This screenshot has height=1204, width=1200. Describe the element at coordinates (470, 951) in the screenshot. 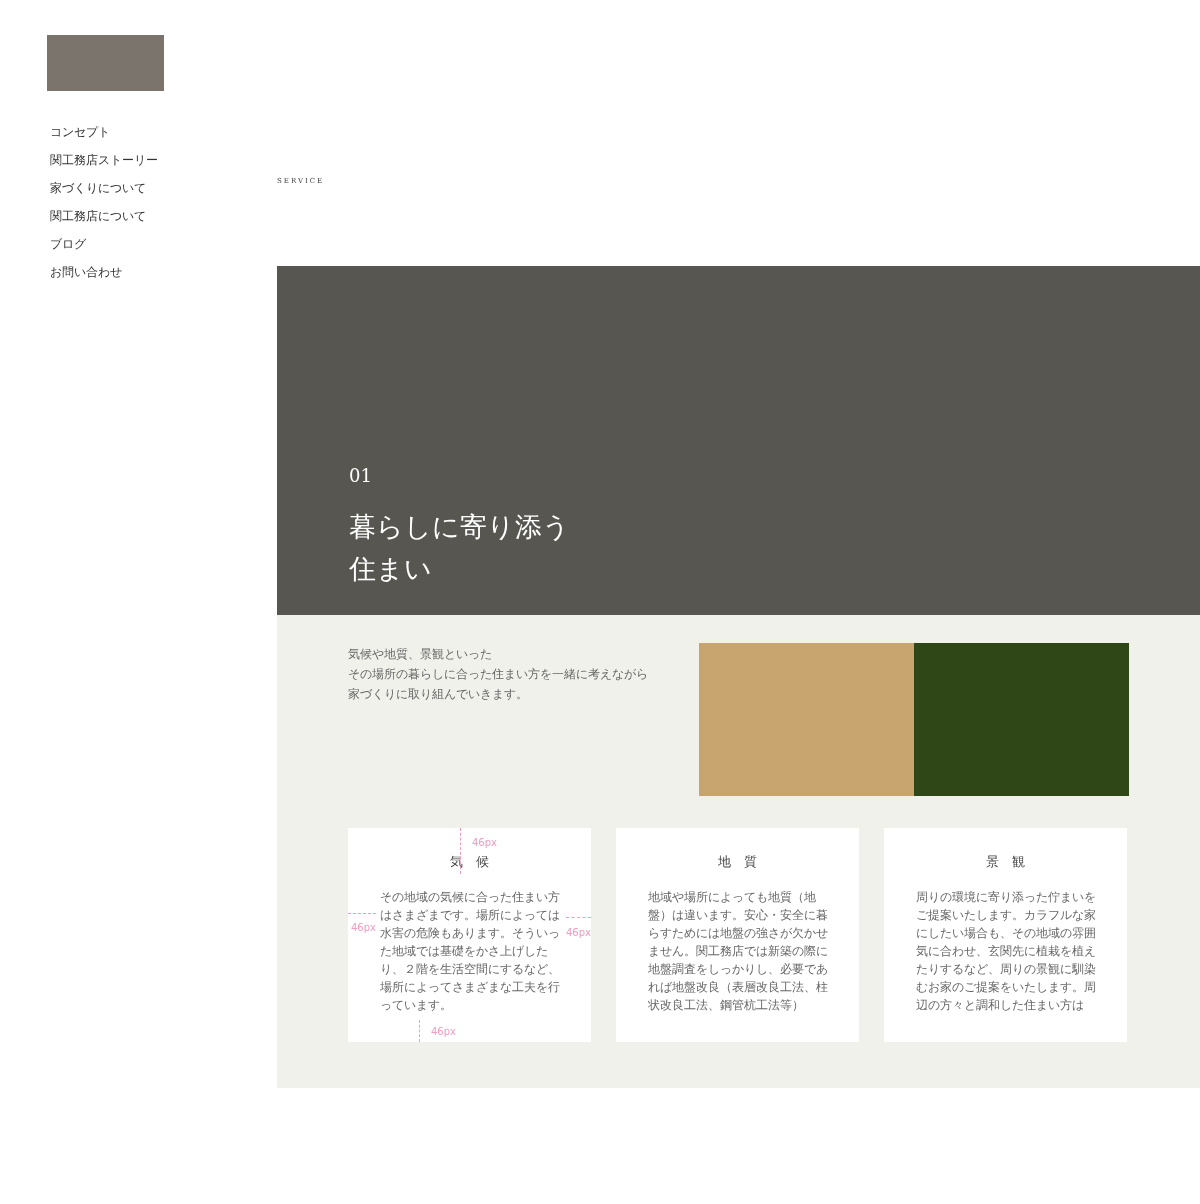

I see `card-text: その地域の気候に合った住まい方はさまざまです。場所によっては水害の危険もあります。そういった地域では基礎をかさ上げしたり、２階を生活空間にするなど、場所によってさまざまな工夫を行っています。` at that location.